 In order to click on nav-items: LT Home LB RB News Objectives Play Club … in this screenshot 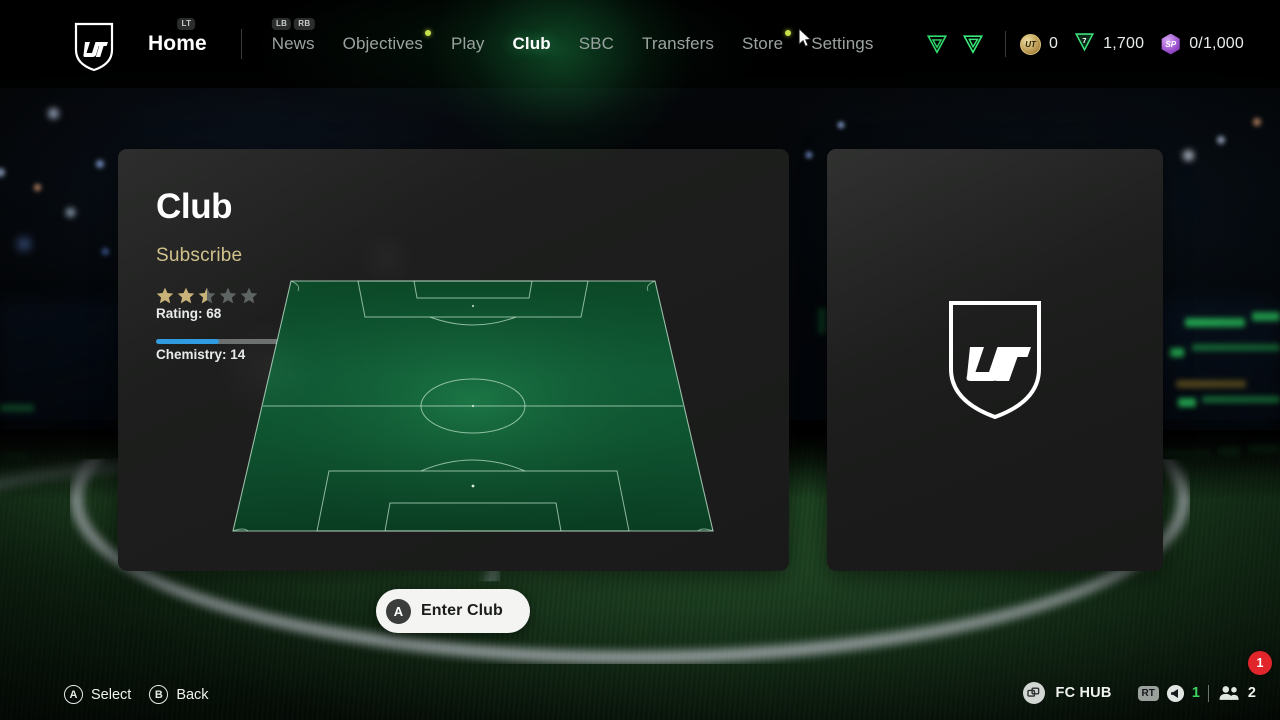, I will do `click(517, 44)`.